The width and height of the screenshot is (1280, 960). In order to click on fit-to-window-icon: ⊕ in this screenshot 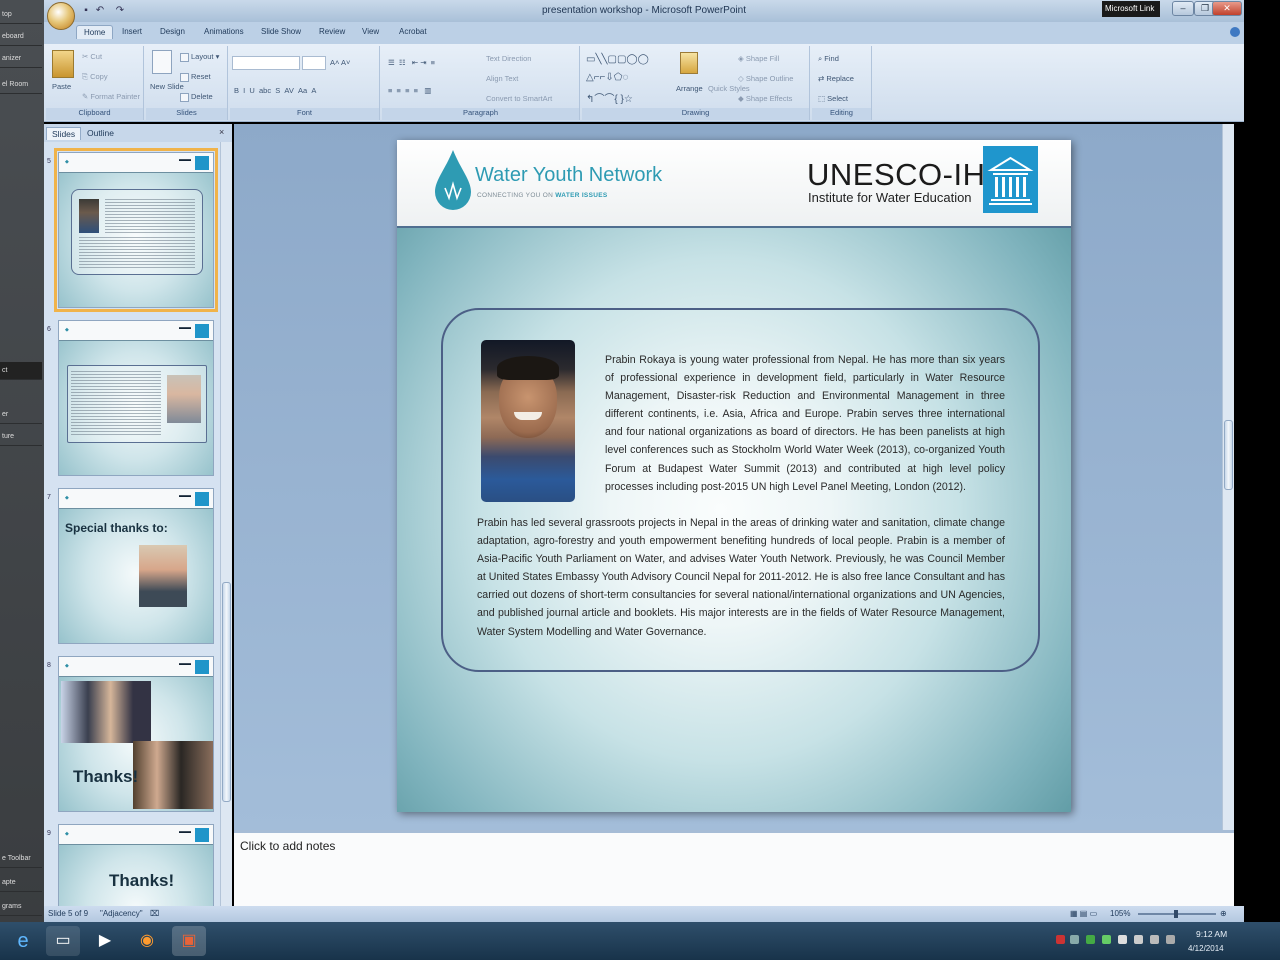, I will do `click(1223, 913)`.